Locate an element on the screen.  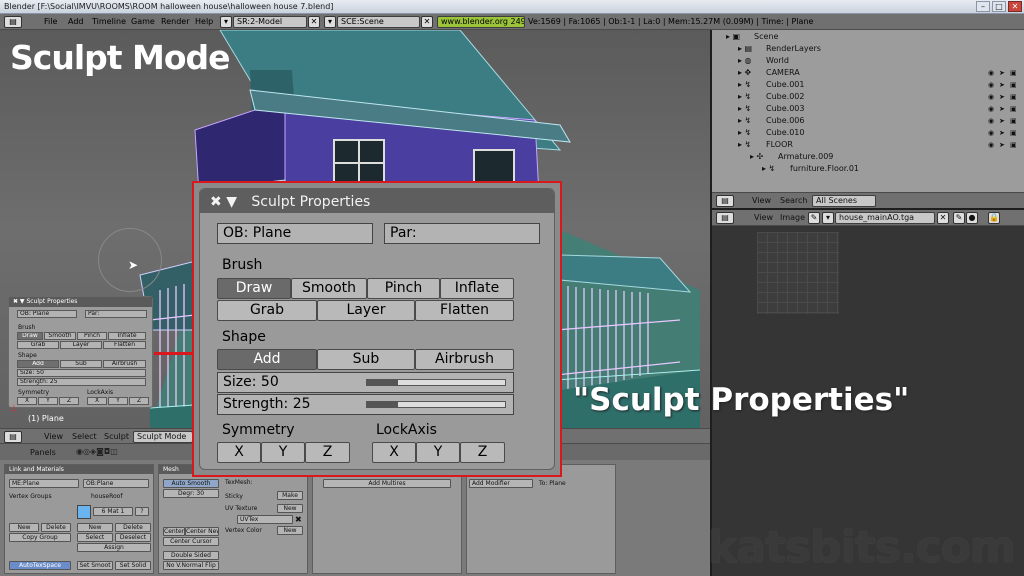
image-paint-icon: ✎ is located at coordinates (959, 218).